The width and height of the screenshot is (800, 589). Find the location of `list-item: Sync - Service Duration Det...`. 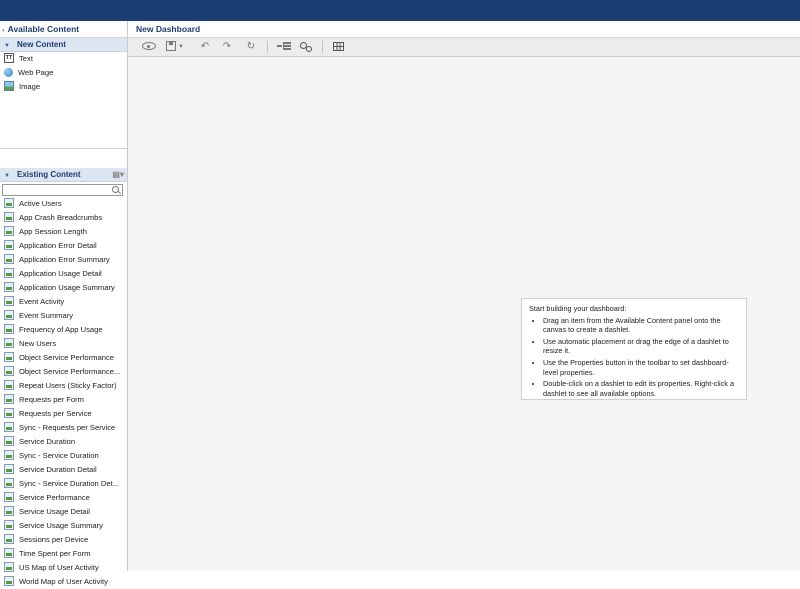

list-item: Sync - Service Duration Det... is located at coordinates (63, 484).